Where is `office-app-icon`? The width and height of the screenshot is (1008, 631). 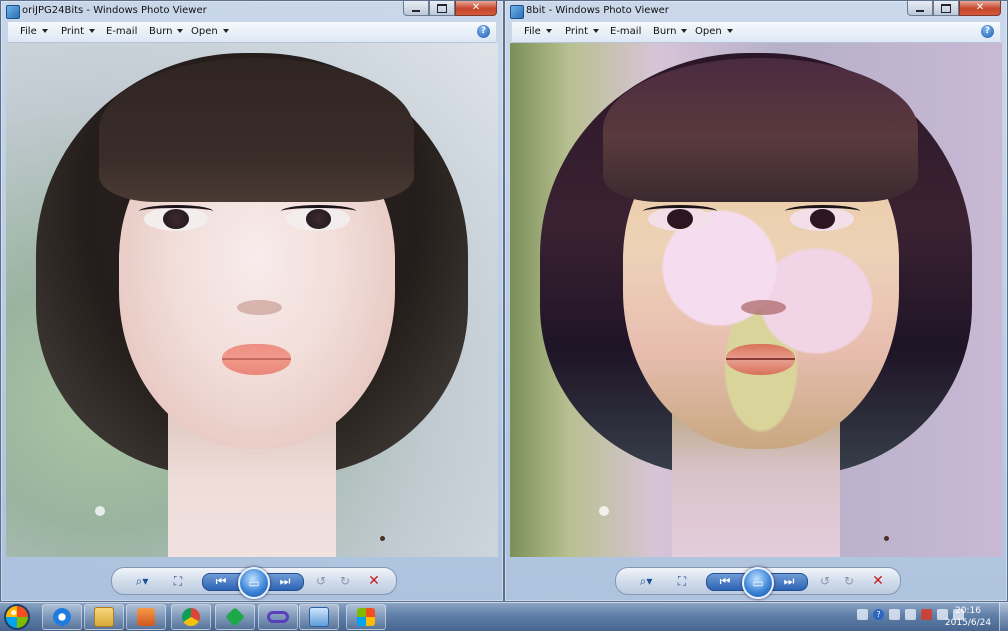 office-app-icon is located at coordinates (366, 617).